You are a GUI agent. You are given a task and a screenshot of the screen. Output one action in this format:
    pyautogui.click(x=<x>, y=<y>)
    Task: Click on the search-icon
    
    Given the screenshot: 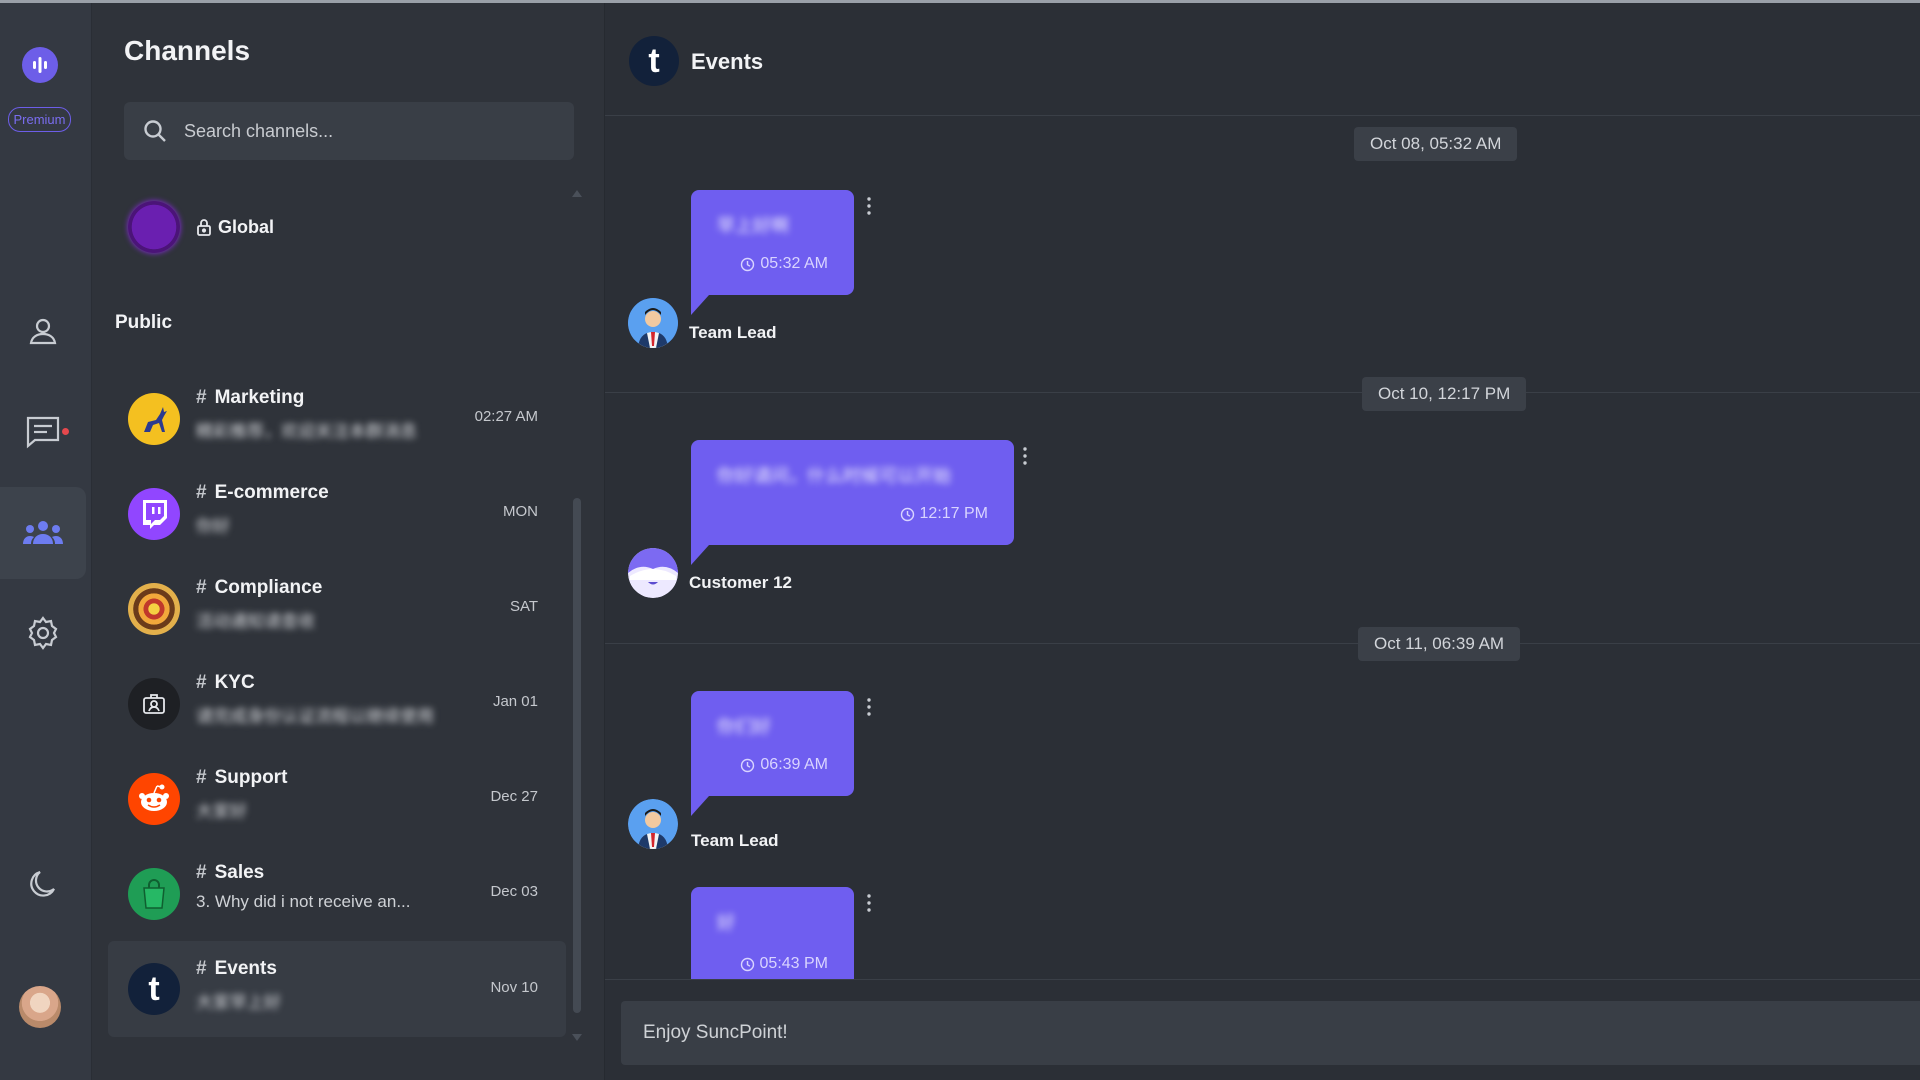 What is the action you would take?
    pyautogui.click(x=155, y=131)
    